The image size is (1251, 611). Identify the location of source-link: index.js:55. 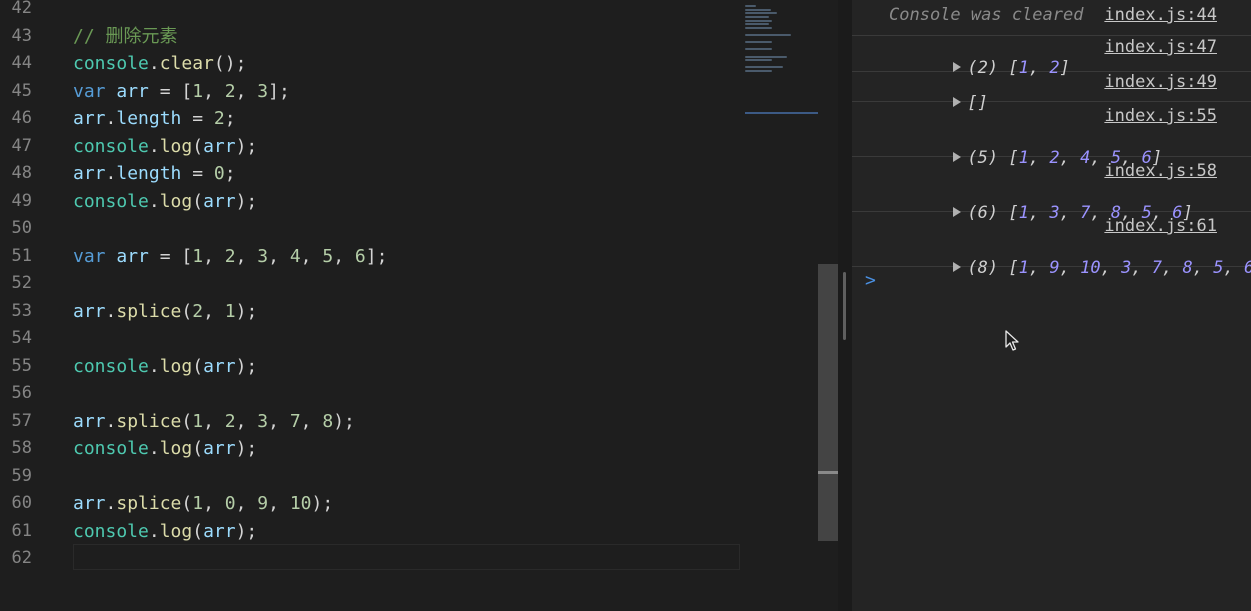
(1160, 116).